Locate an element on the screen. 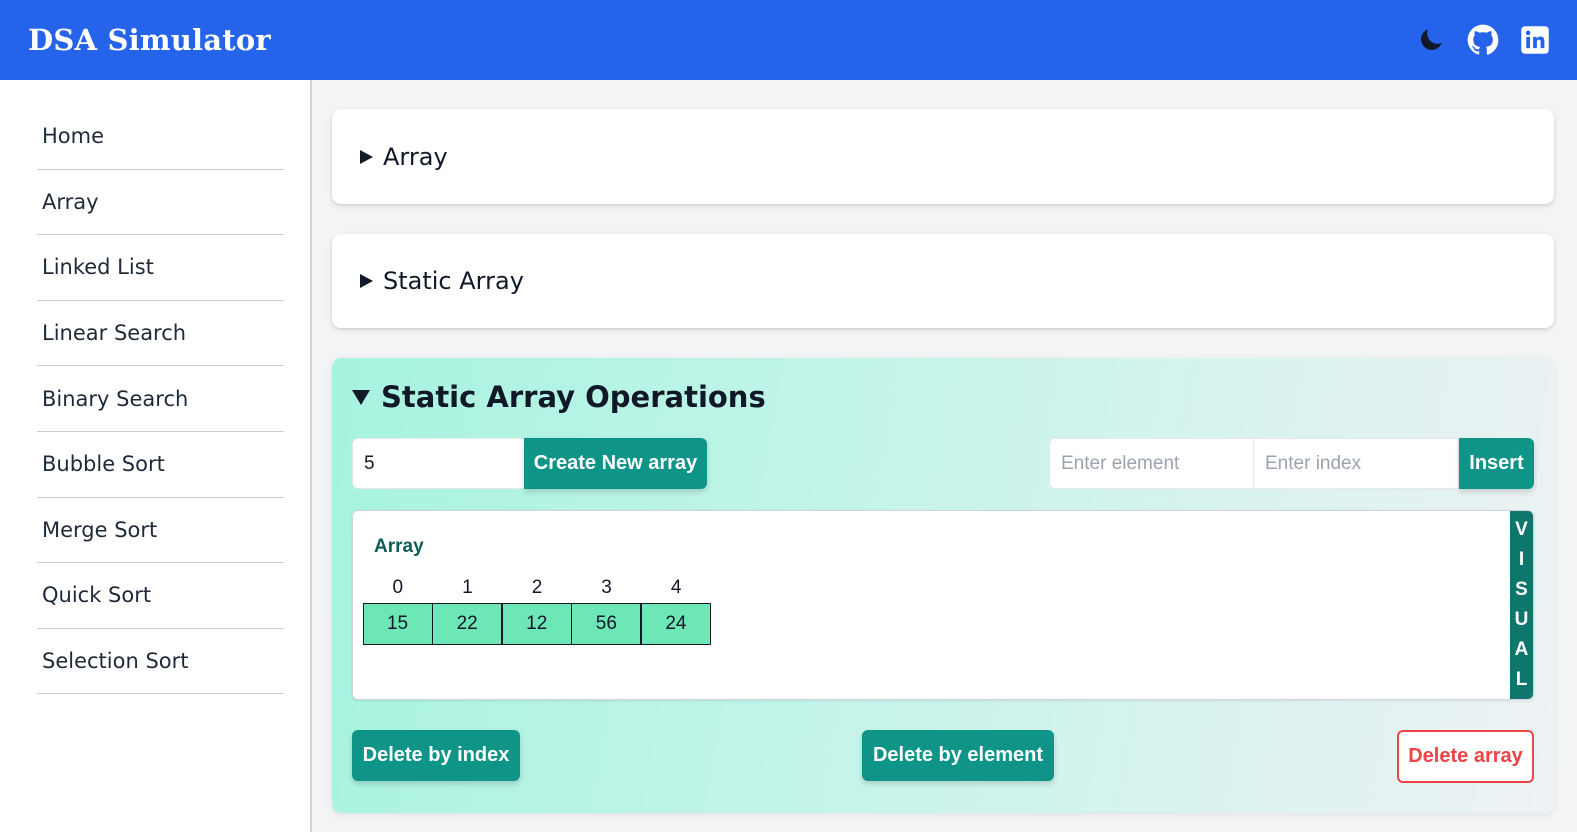 Image resolution: width=1577 pixels, height=832 pixels. static-array-section: Static Array is located at coordinates (943, 281).